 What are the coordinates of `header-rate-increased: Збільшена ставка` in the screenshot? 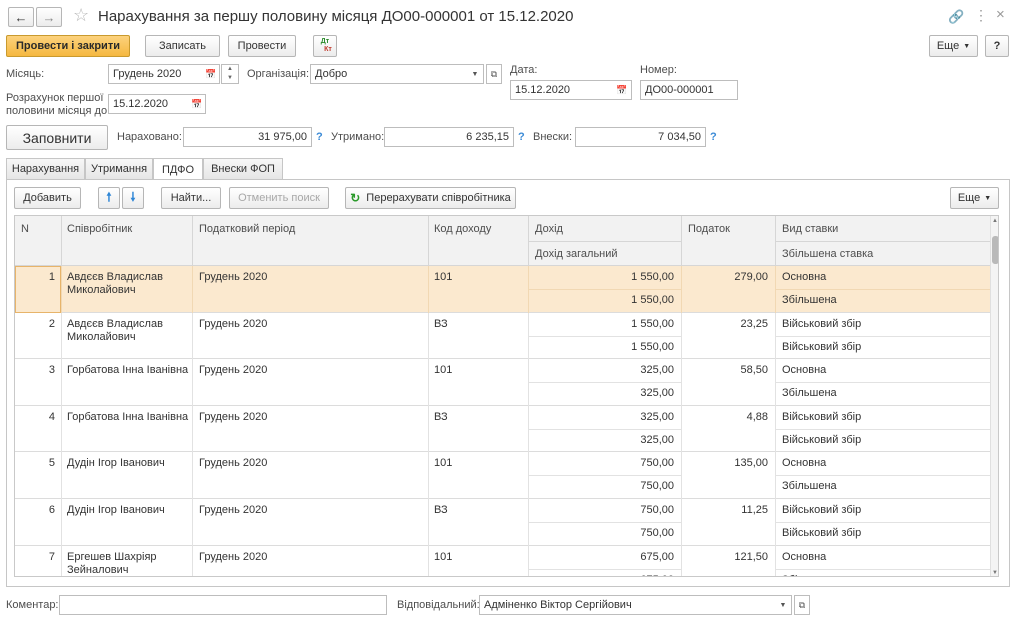 It's located at (827, 254).